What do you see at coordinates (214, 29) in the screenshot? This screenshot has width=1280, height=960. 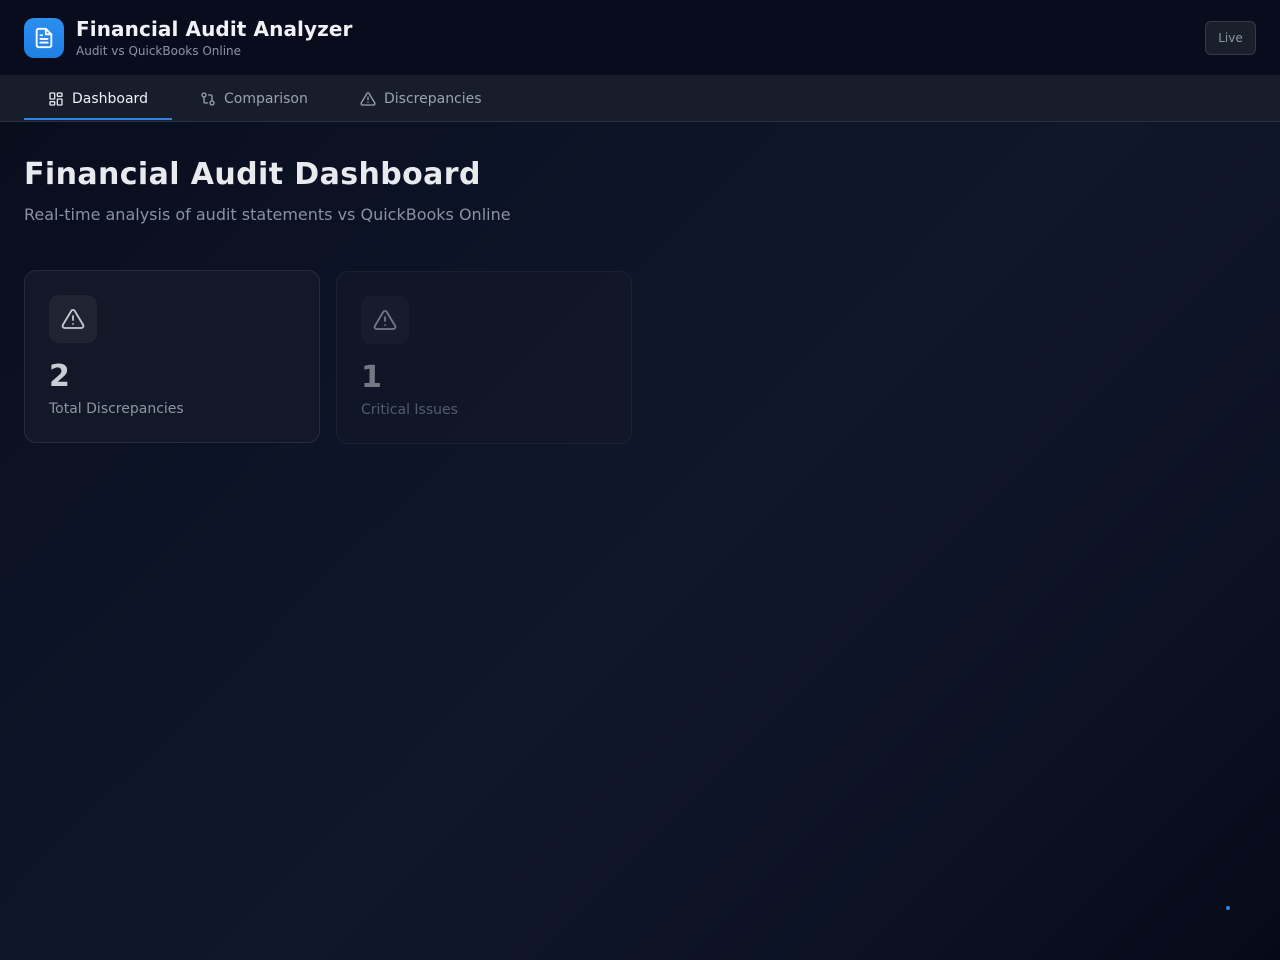 I see `app-title: Financial Audit Analyzer` at bounding box center [214, 29].